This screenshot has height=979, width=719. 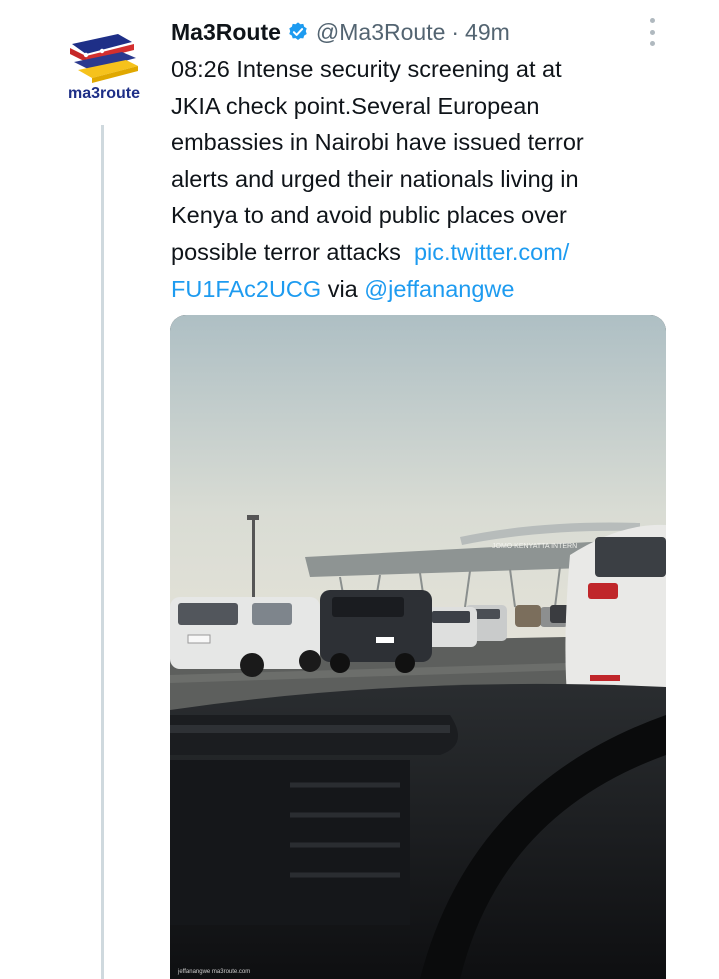 I want to click on tweet-timestamp: 49m, so click(x=487, y=32).